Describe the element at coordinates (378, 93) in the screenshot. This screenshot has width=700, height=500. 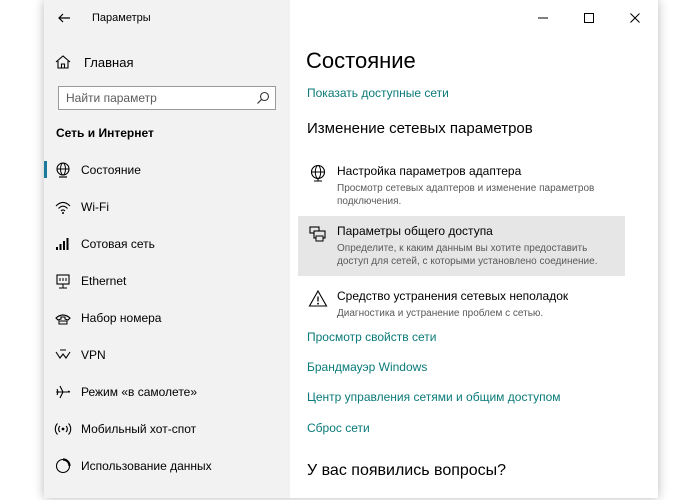
I see `show-networks-link: Показать доступные сети` at that location.